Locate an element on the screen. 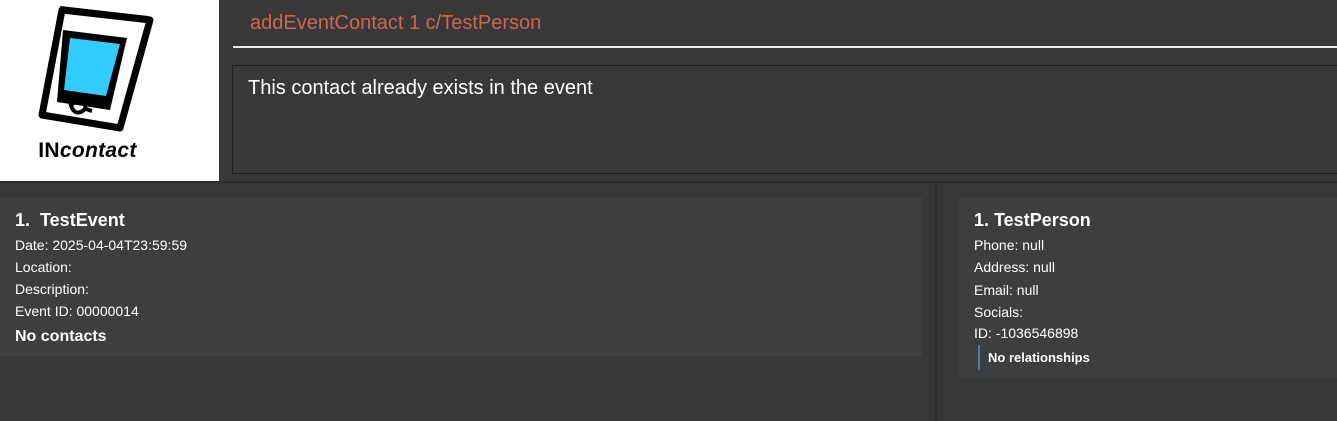 This screenshot has height=421, width=1337. result-message: This contact already exists in the event is located at coordinates (420, 88).